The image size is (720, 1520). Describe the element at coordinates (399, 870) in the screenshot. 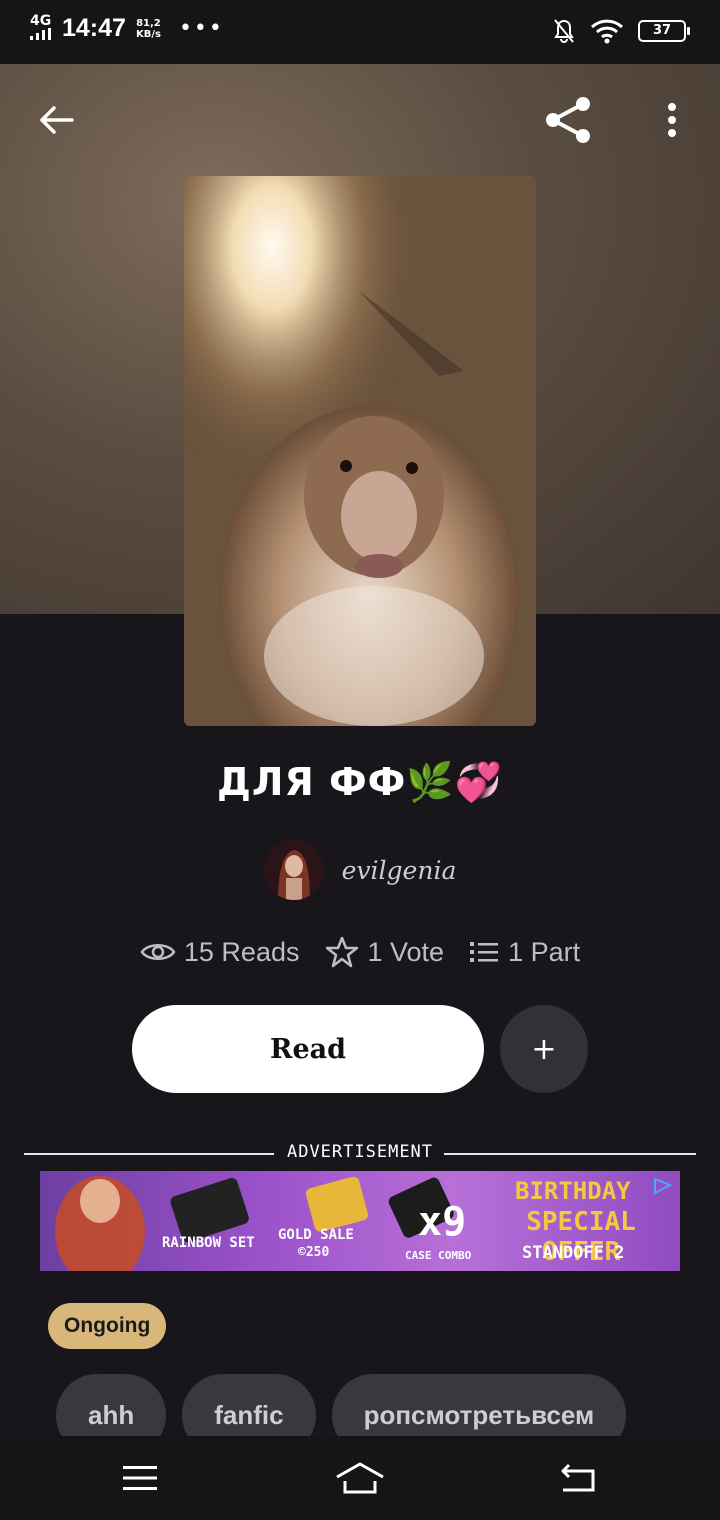

I see `author-name: evilgenia` at that location.